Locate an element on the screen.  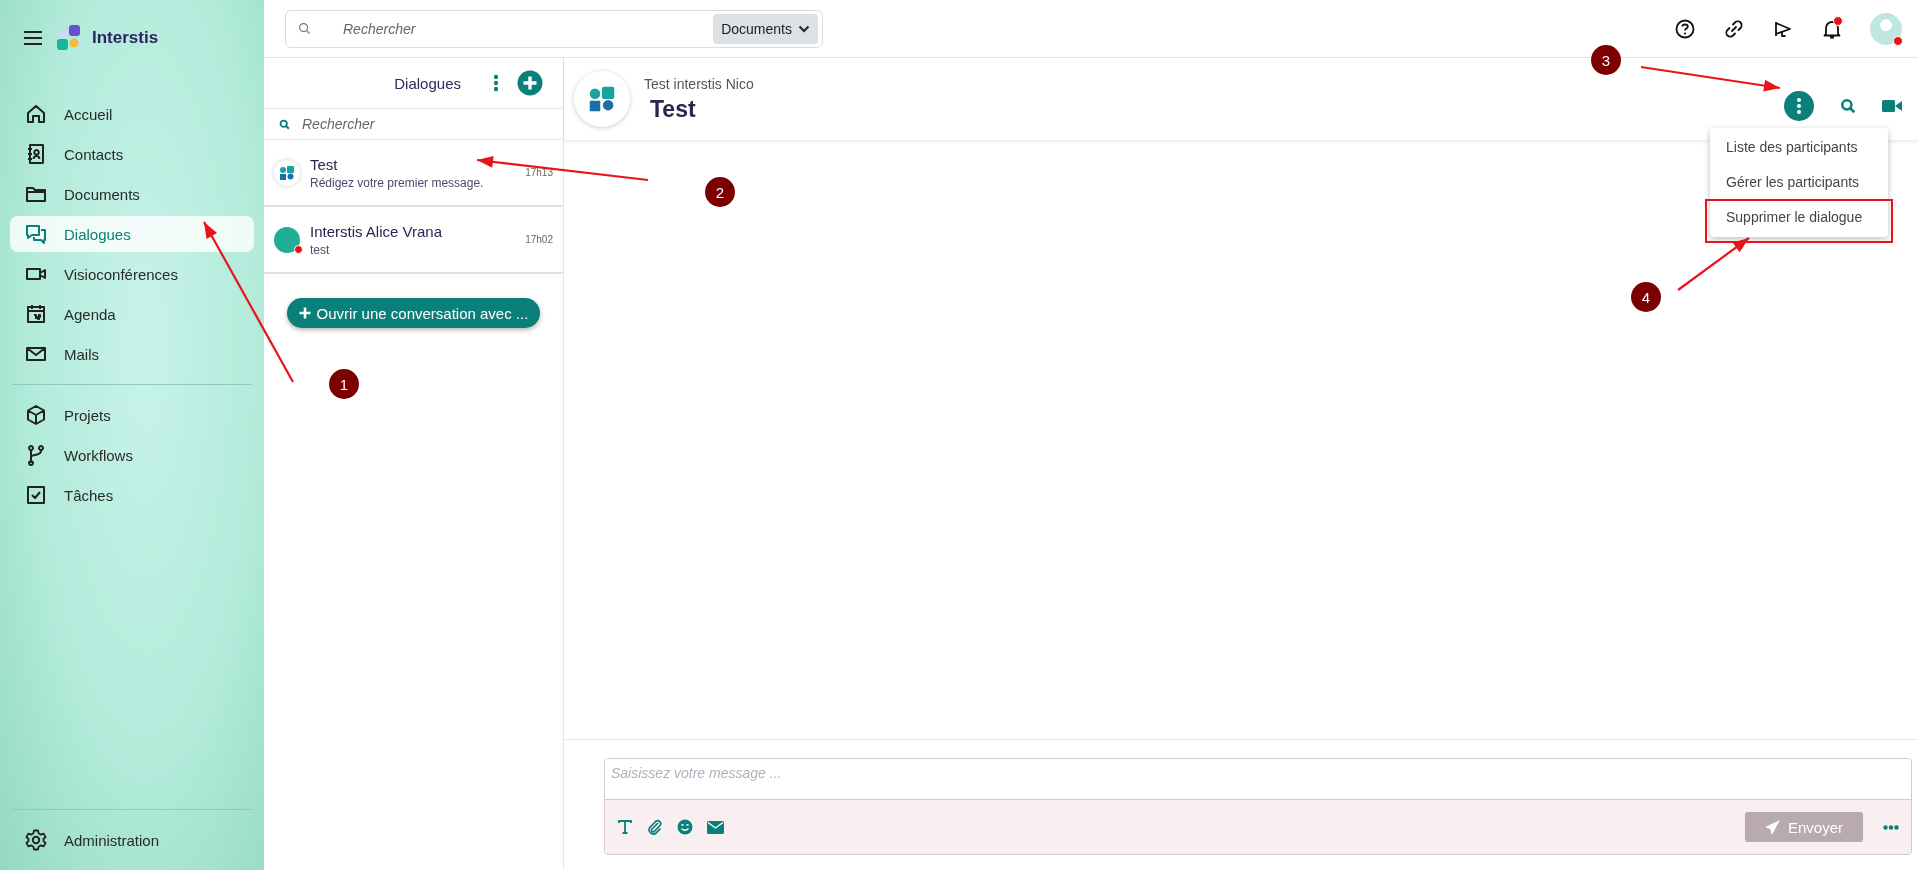
smiley-icon is located at coordinates (685, 827).